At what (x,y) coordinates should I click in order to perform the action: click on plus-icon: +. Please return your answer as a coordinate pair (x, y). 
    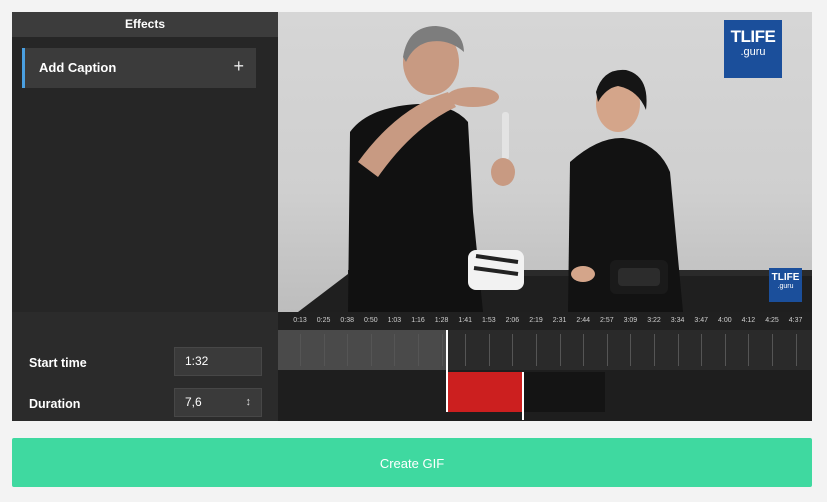
    Looking at the image, I should click on (238, 66).